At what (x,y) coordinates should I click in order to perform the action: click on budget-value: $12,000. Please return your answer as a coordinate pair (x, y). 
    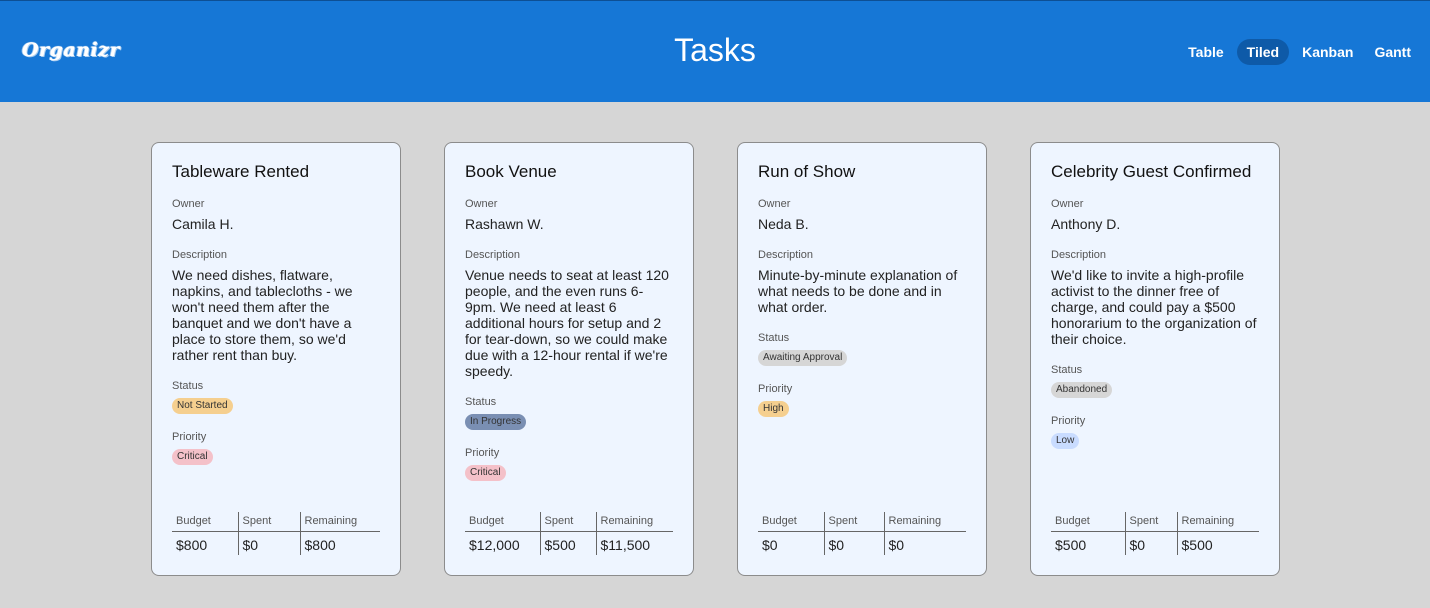
    Looking at the image, I should click on (503, 543).